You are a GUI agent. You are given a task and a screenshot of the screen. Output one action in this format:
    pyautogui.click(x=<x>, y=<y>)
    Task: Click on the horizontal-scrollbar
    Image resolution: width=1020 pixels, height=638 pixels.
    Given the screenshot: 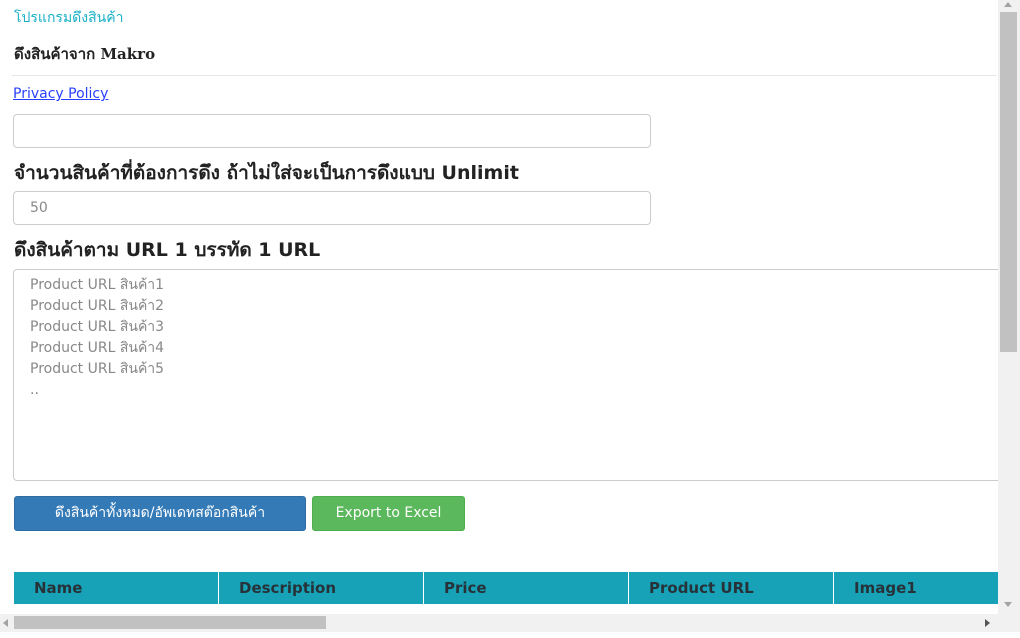 What is the action you would take?
    pyautogui.click(x=499, y=623)
    